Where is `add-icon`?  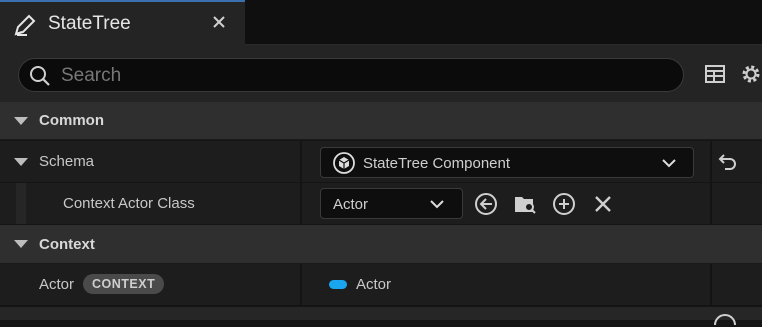 add-icon is located at coordinates (564, 204).